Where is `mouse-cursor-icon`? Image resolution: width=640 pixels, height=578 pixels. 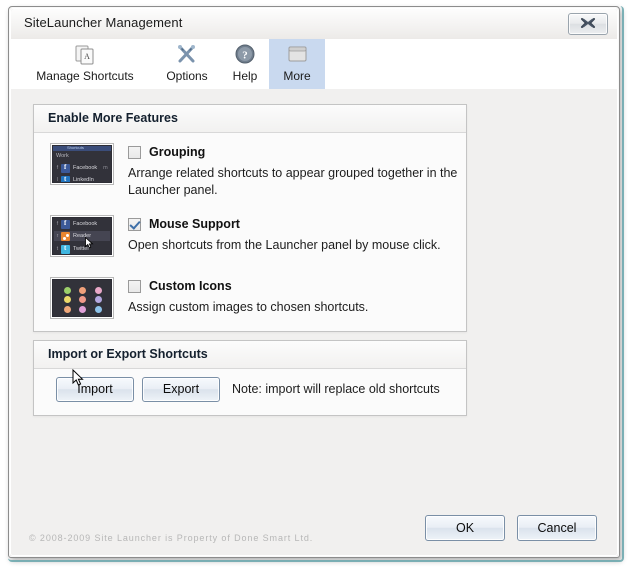 mouse-cursor-icon is located at coordinates (89, 243).